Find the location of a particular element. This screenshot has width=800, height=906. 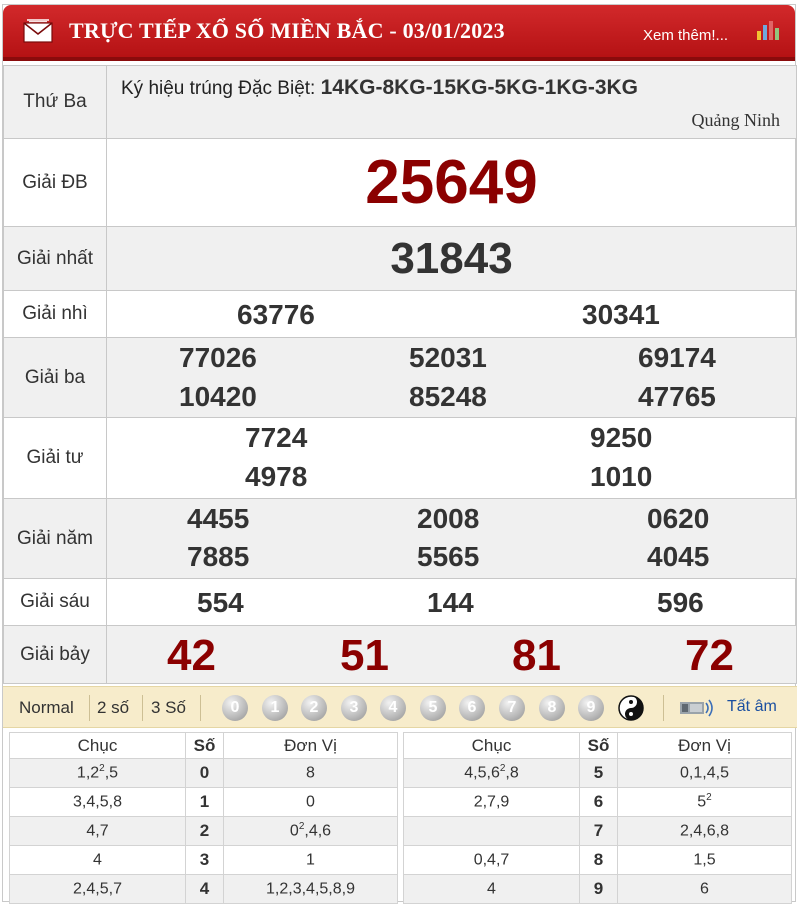

loto-so: 8 is located at coordinates (598, 860).